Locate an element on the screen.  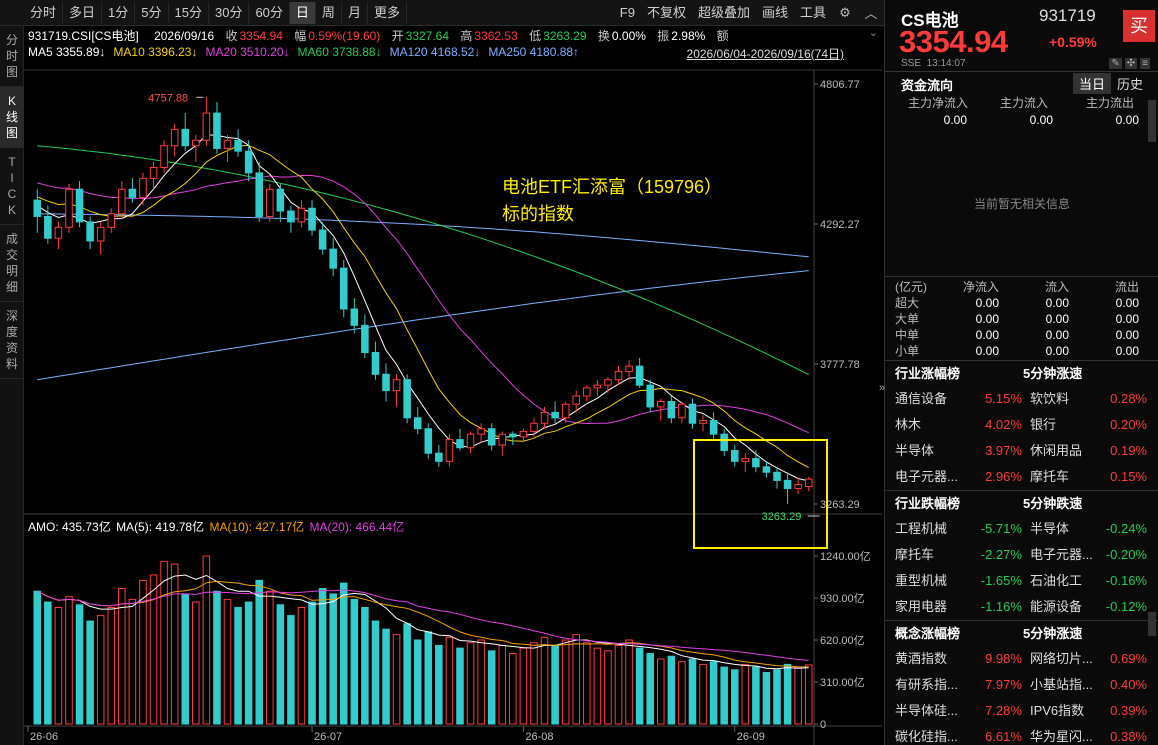
fold-icon: ⌄ is located at coordinates (873, 33).